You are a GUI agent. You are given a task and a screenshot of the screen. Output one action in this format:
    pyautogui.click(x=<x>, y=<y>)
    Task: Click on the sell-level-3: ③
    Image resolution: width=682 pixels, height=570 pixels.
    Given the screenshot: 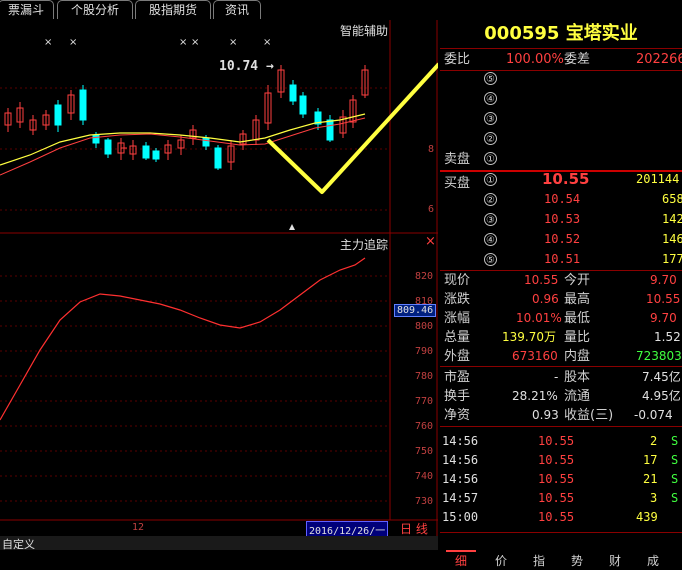 What is the action you would take?
    pyautogui.click(x=490, y=118)
    